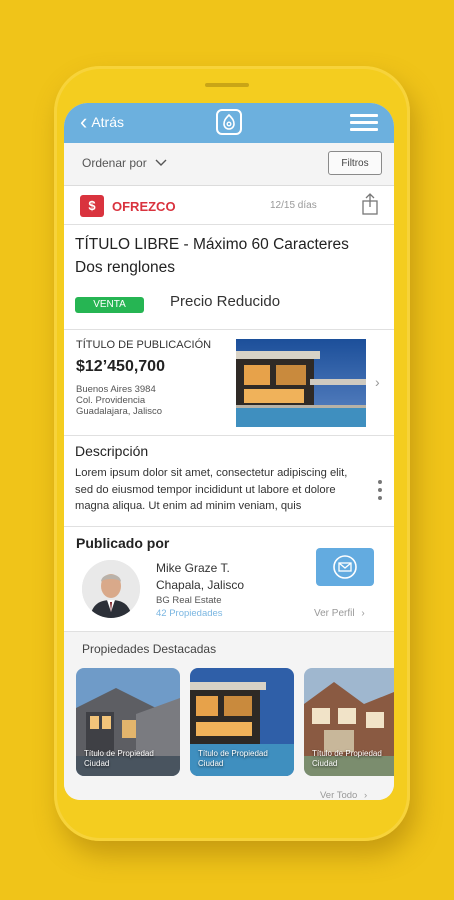  I want to click on view-profile-link: Ver Perfil ›, so click(339, 613).